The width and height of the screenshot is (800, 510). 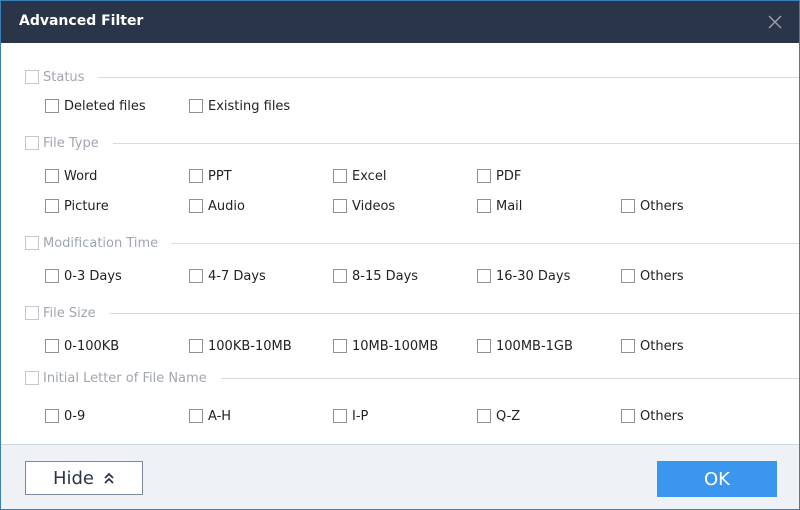 I want to click on section-modification-time: Modification Time, so click(x=412, y=243).